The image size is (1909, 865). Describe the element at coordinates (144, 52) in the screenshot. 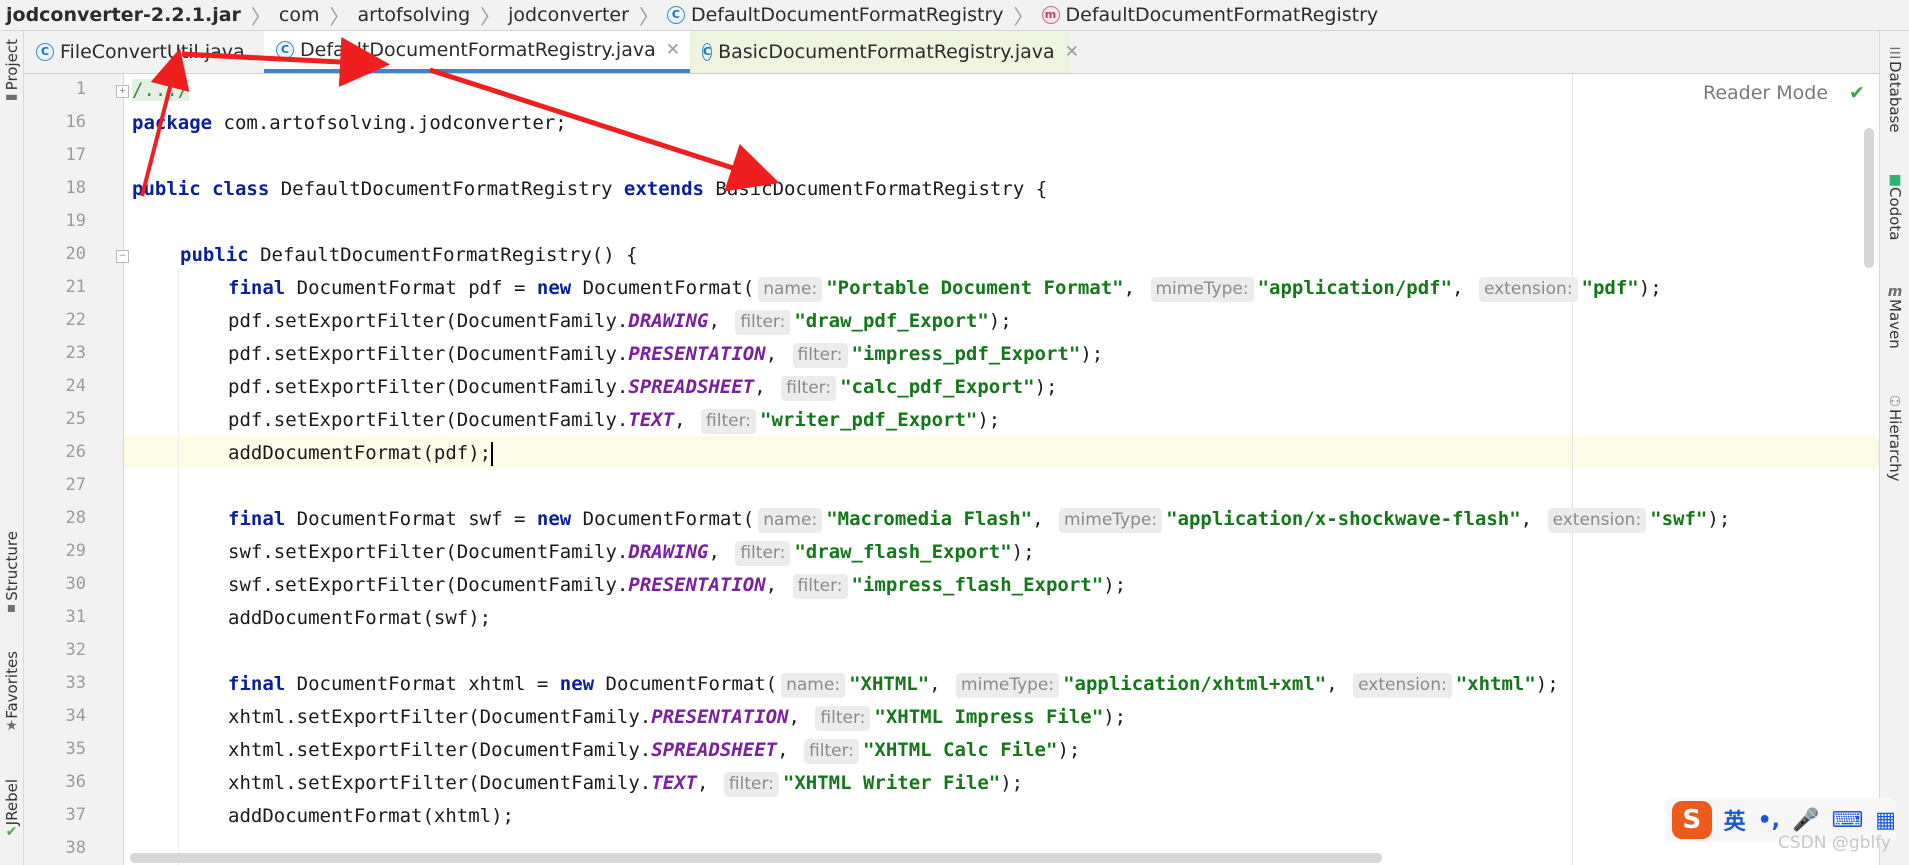

I see `tab-file-convert-util: C FileConvertUtil.java` at that location.